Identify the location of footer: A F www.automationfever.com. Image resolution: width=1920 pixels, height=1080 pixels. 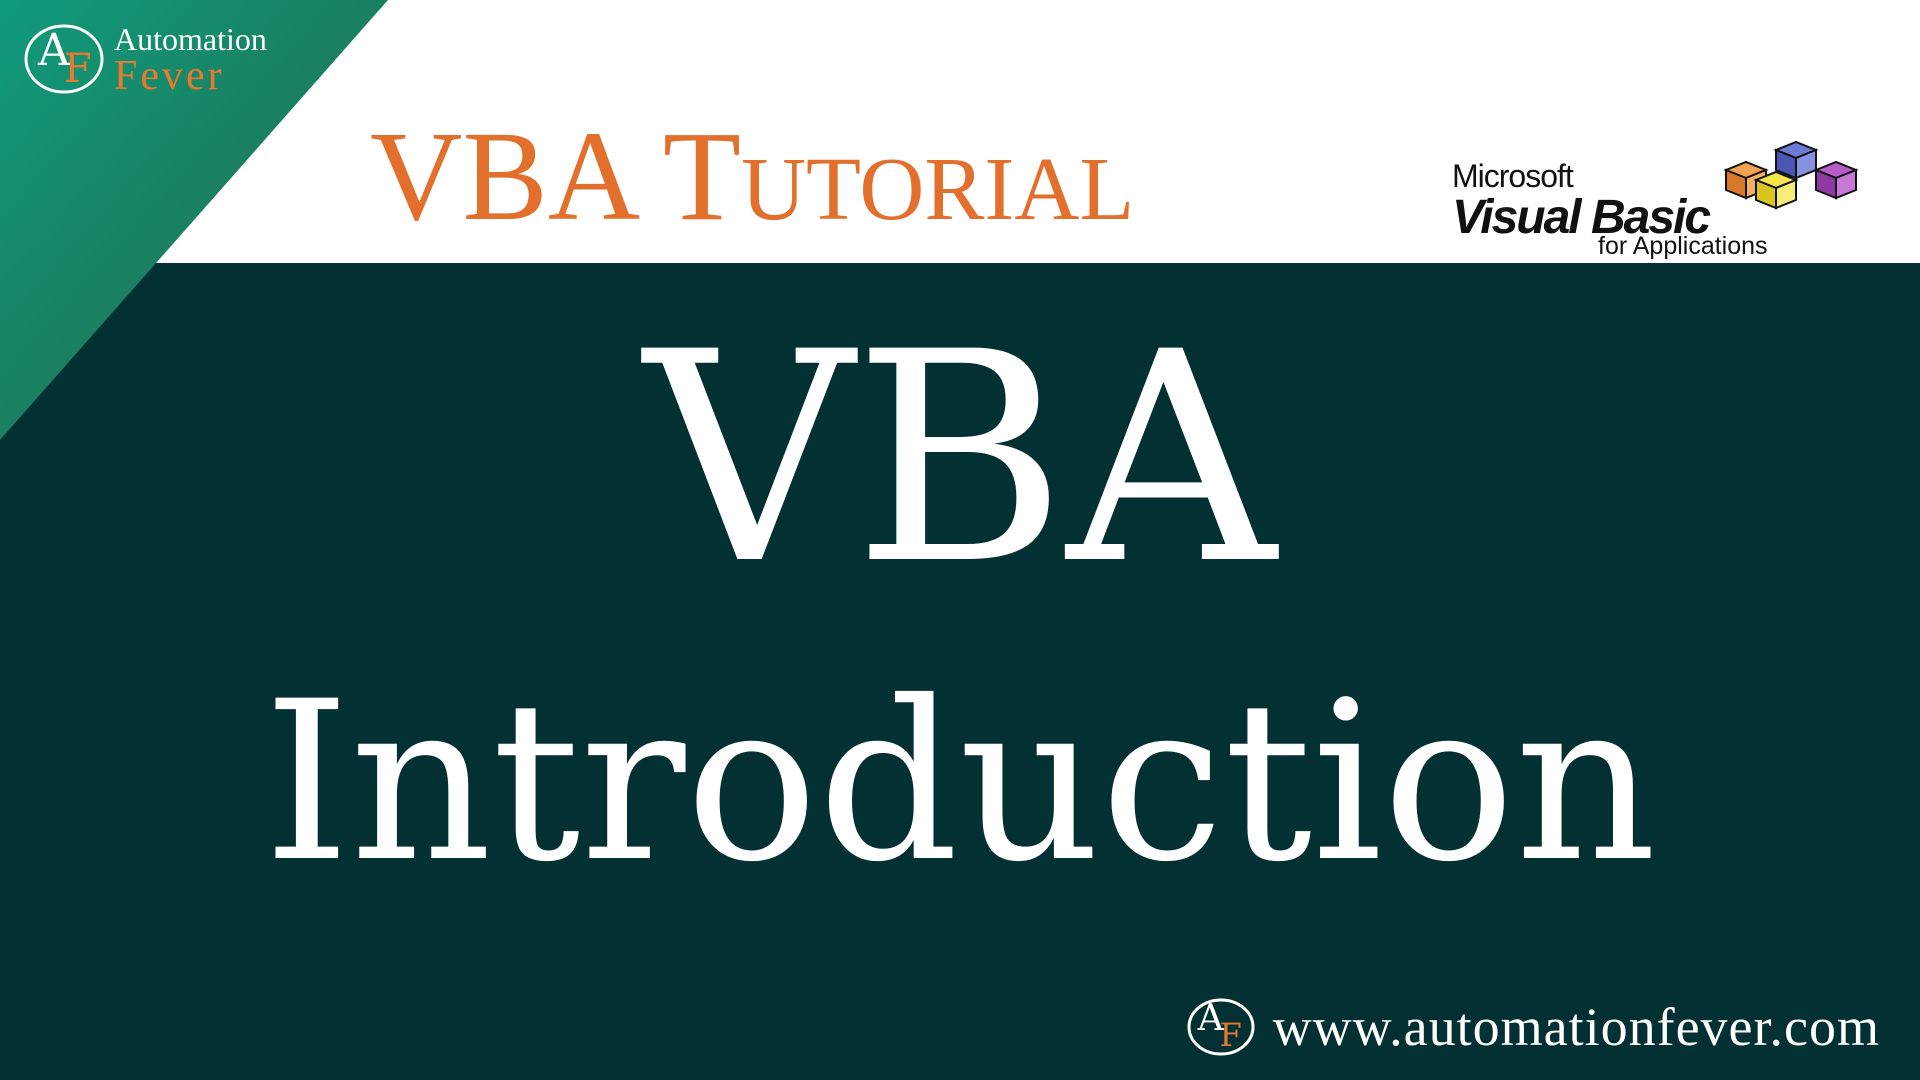
(1533, 1027).